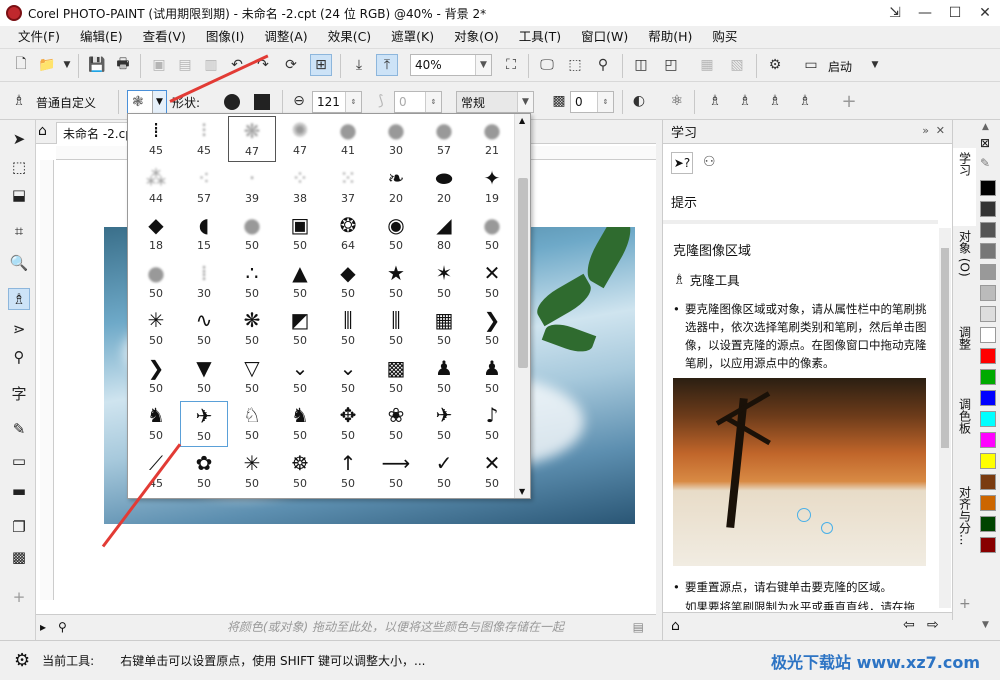  I want to click on brush-shape-cell: ⟶ 50, so click(396, 472).